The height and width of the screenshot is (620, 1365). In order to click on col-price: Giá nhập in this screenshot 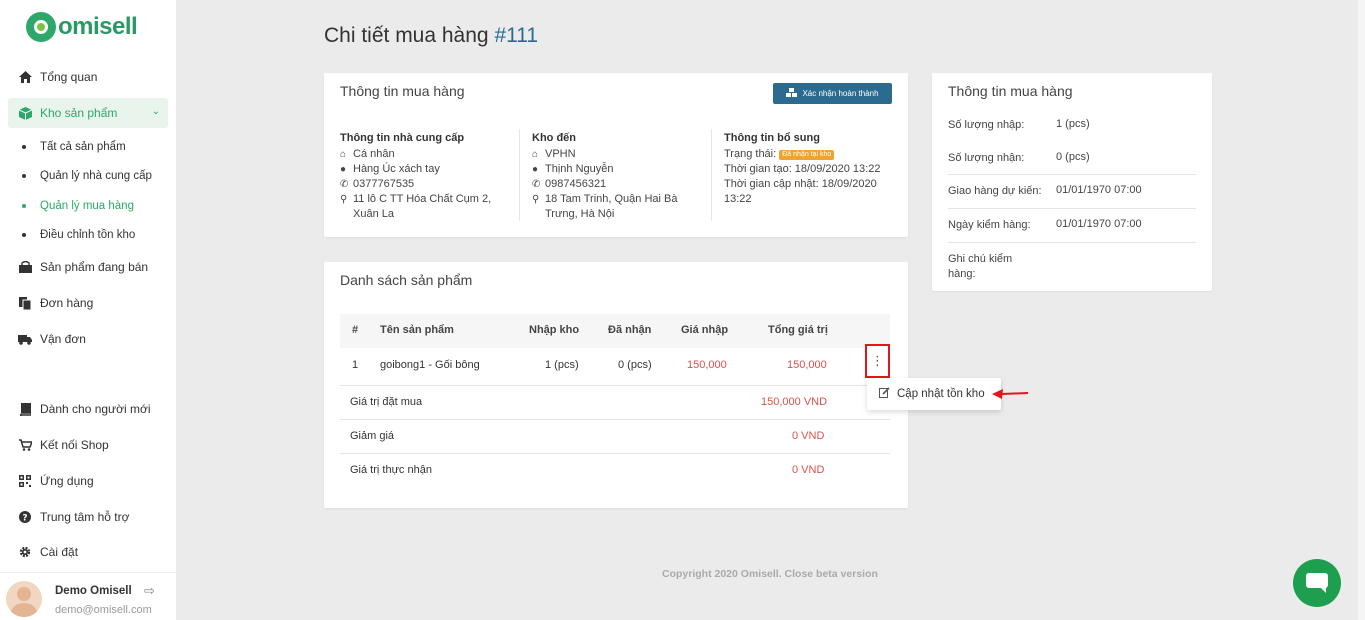, I will do `click(705, 330)`.